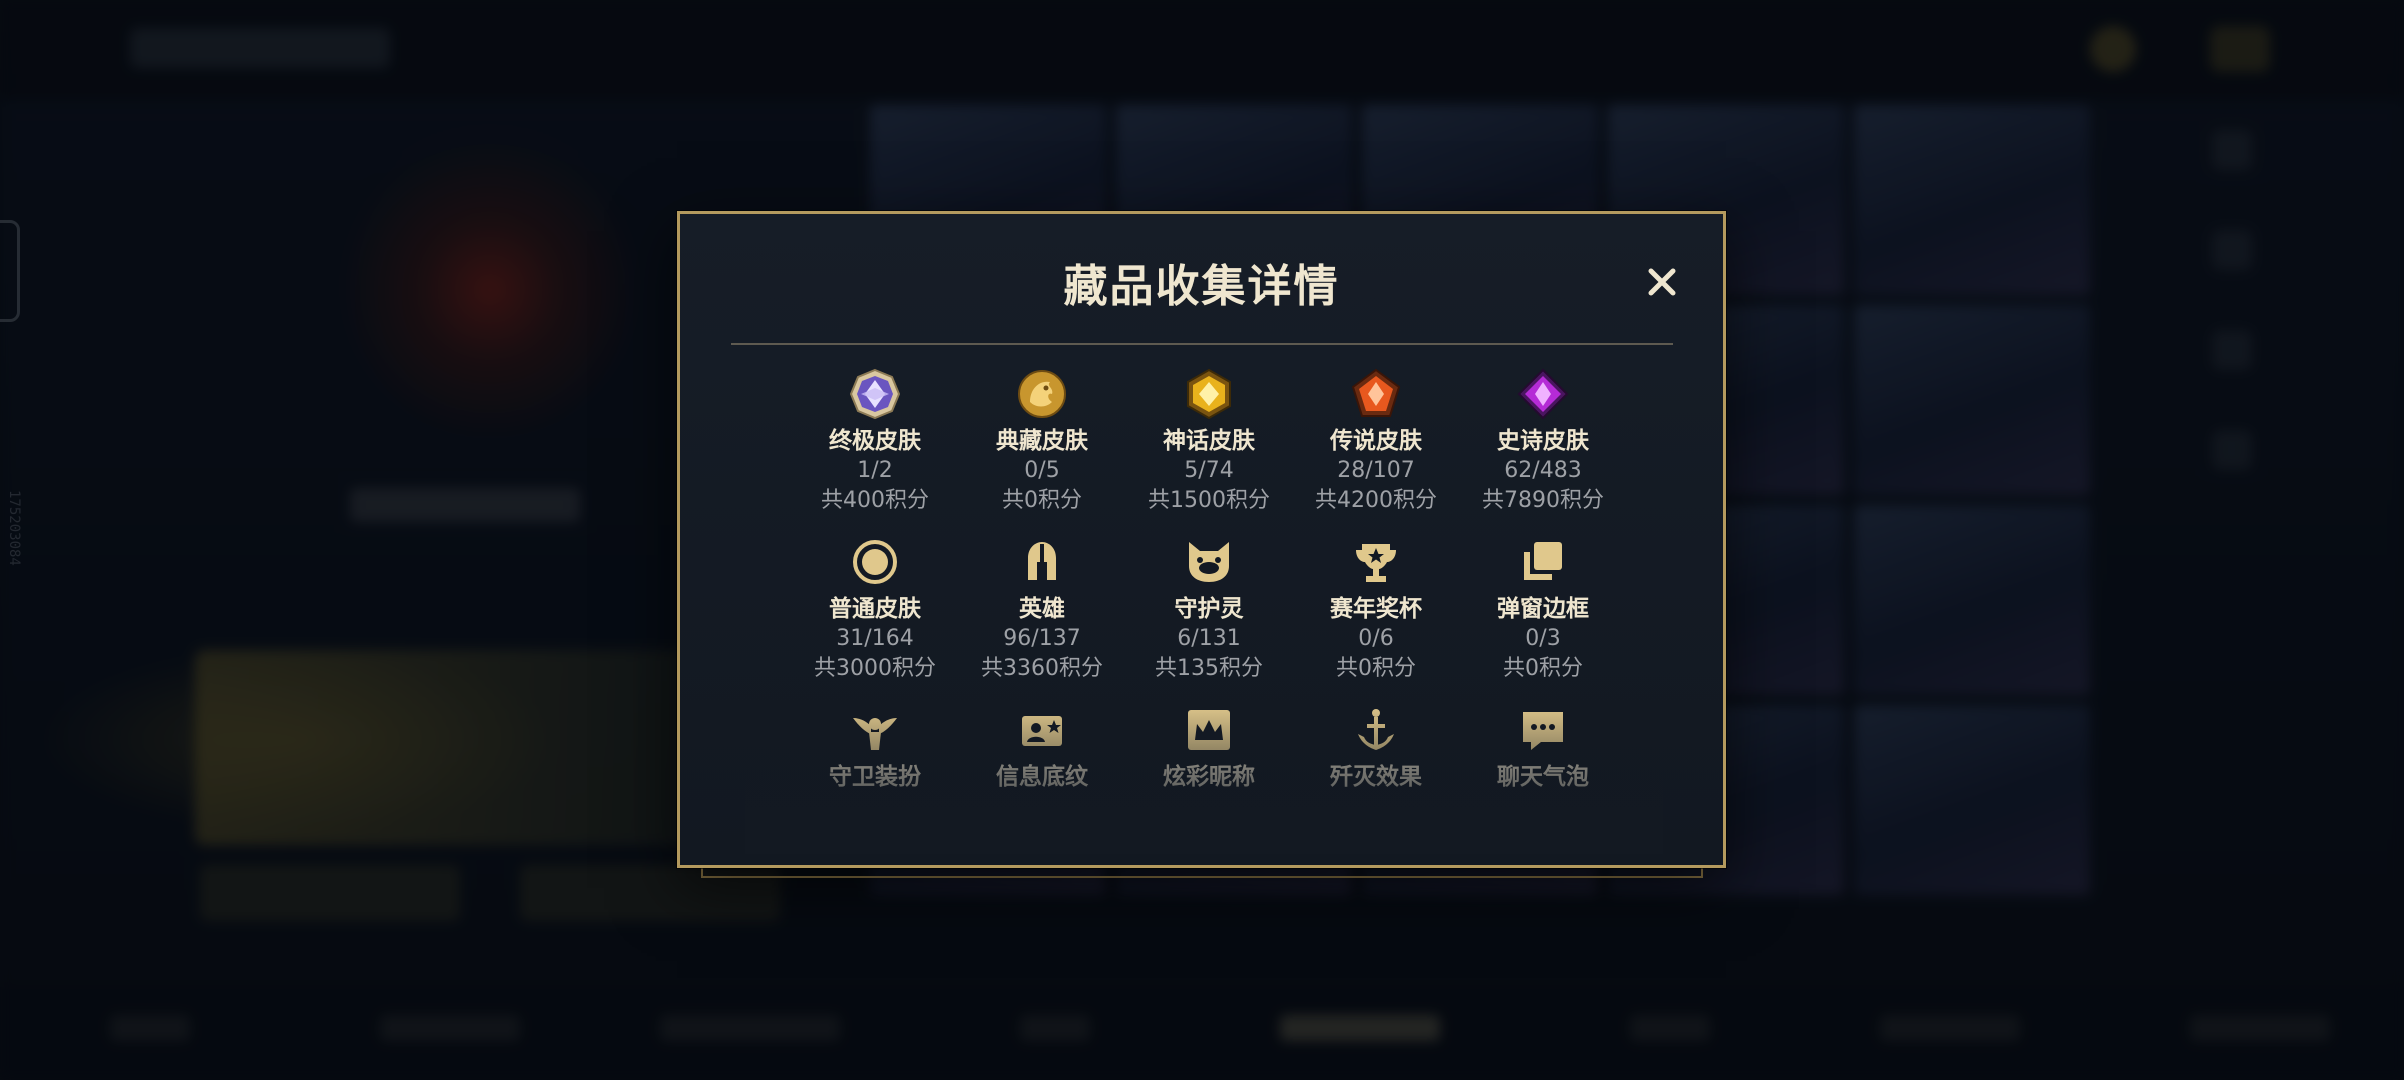 Image resolution: width=2404 pixels, height=1080 pixels. I want to click on champion-helmet-icon, so click(1042, 562).